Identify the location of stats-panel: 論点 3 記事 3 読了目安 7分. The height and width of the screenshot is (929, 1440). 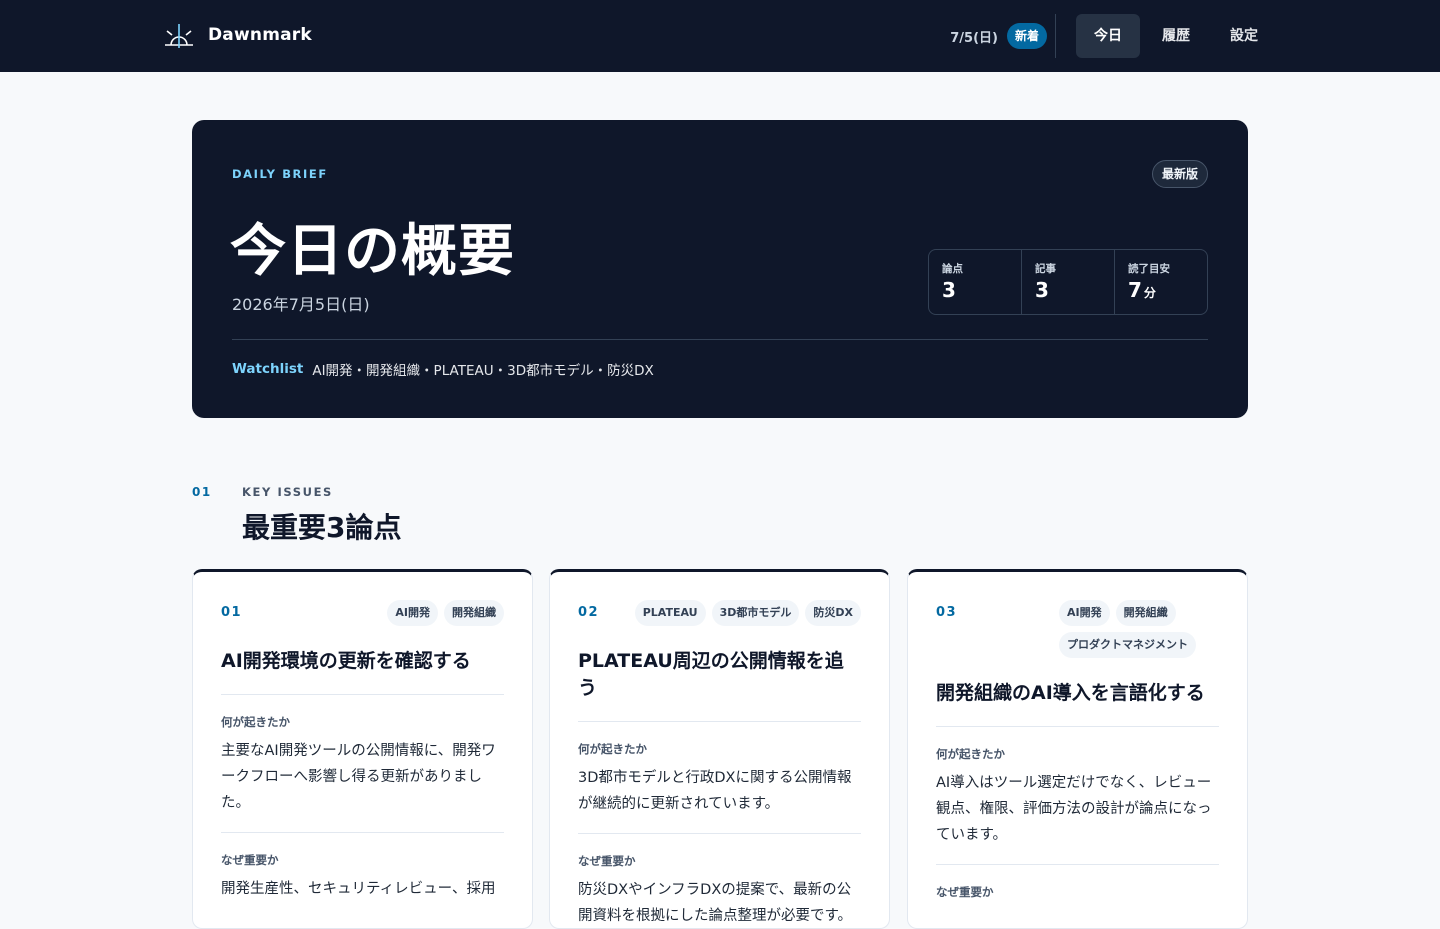
(1068, 282).